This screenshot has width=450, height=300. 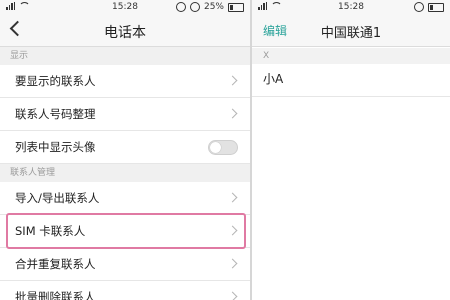 I want to click on index-letter-header: X, so click(x=351, y=56).